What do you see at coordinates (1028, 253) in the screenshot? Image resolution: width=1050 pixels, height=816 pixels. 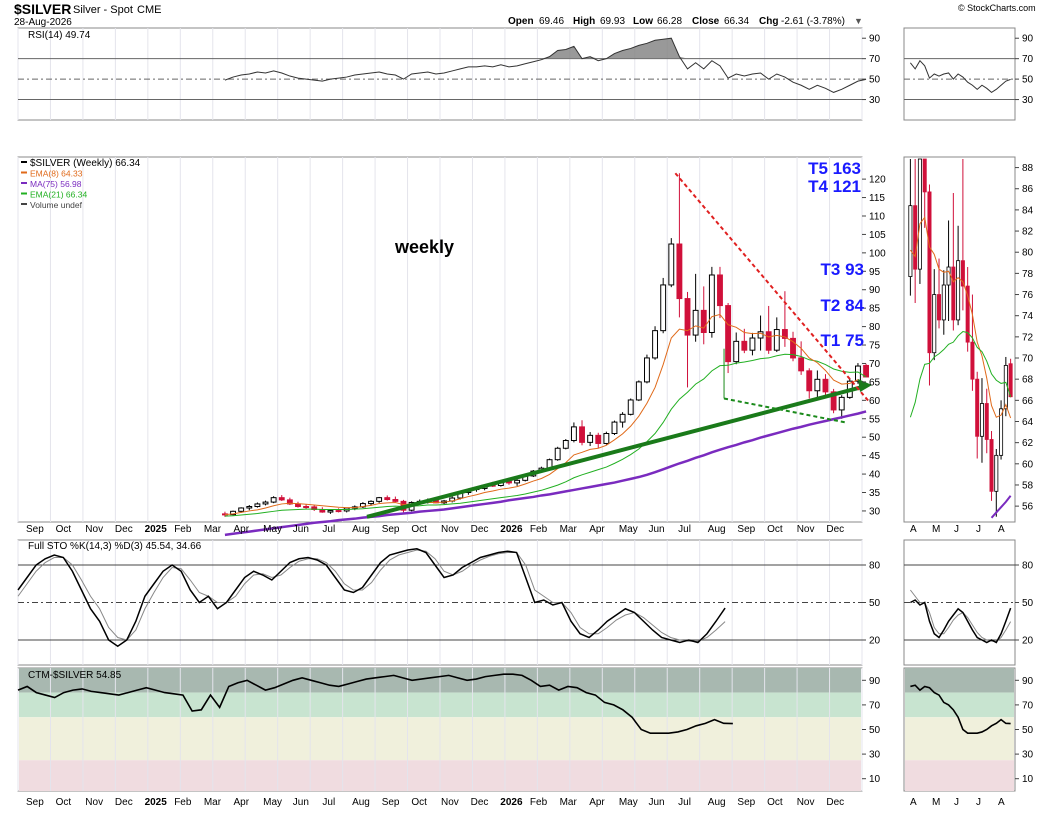 I see `price-side-tick-label: 80` at bounding box center [1028, 253].